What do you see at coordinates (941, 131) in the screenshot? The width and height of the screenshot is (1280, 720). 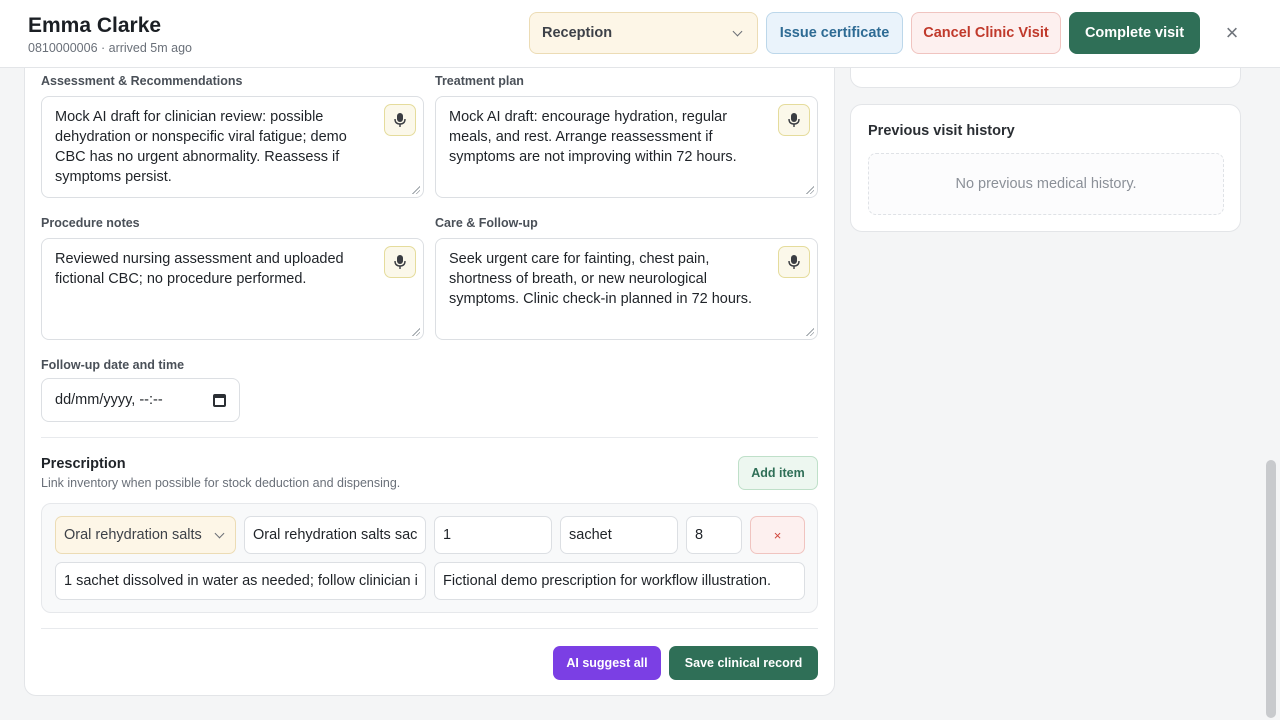 I see `history-title: Previous visit history` at bounding box center [941, 131].